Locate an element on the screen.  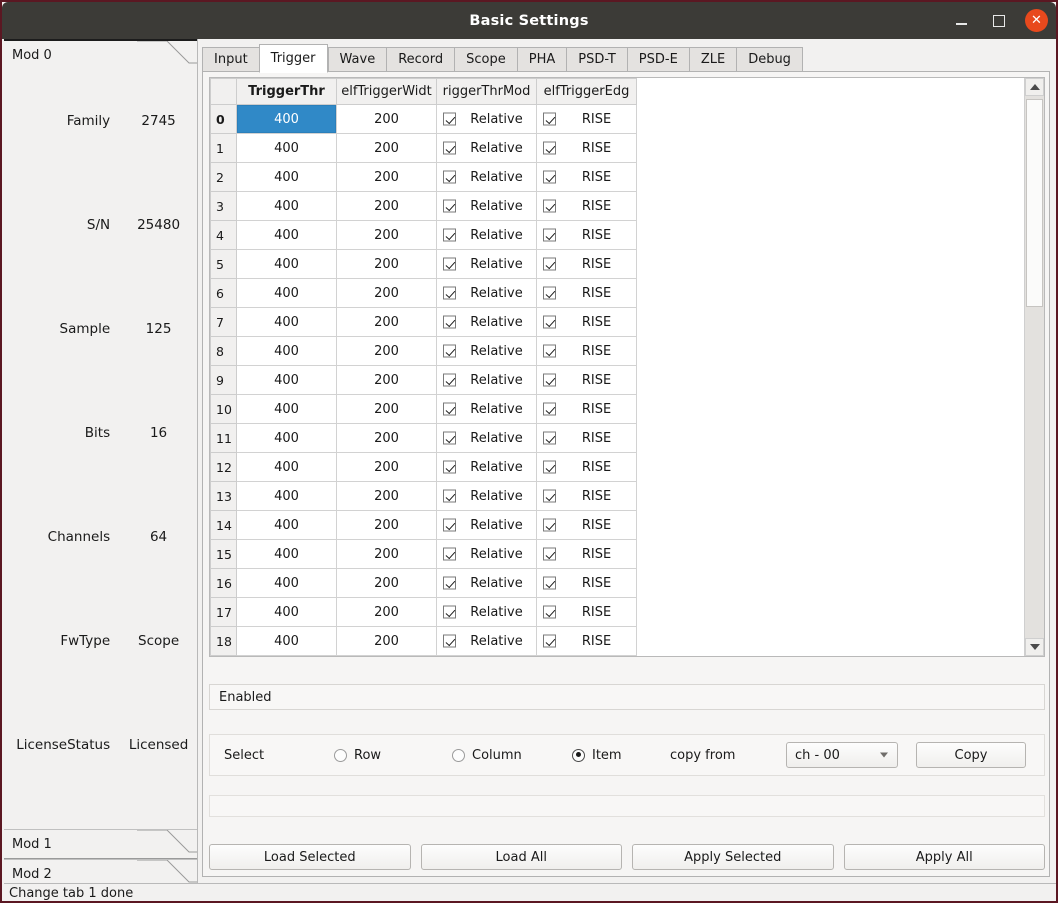
table-row: 16 400 200 Relative RISE is located at coordinates (423, 583).